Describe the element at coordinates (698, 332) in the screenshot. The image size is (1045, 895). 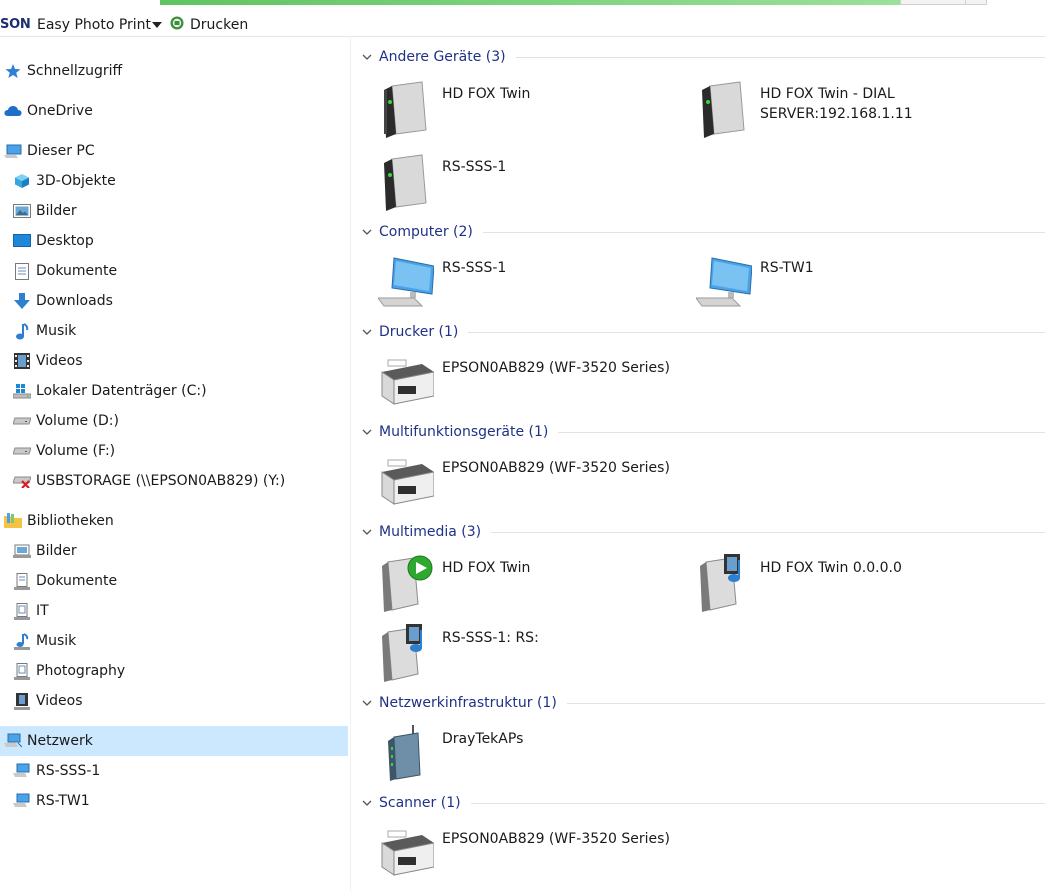
I see `group-header-printers: Drucker (1)` at that location.